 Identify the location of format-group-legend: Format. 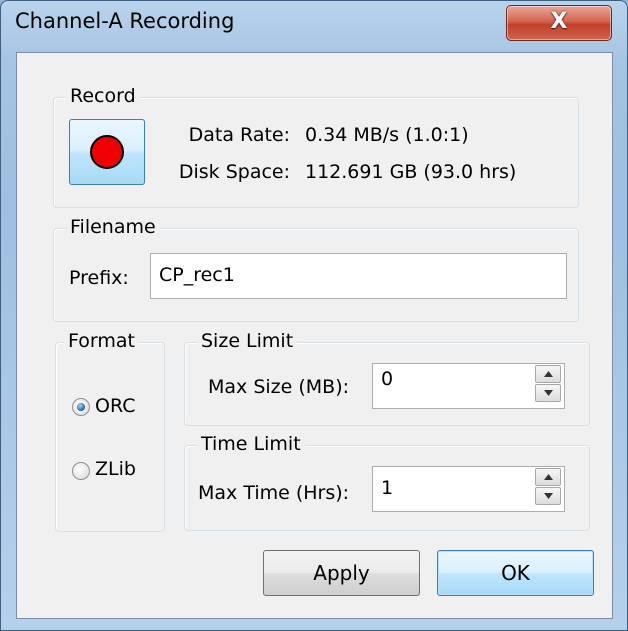
(101, 341).